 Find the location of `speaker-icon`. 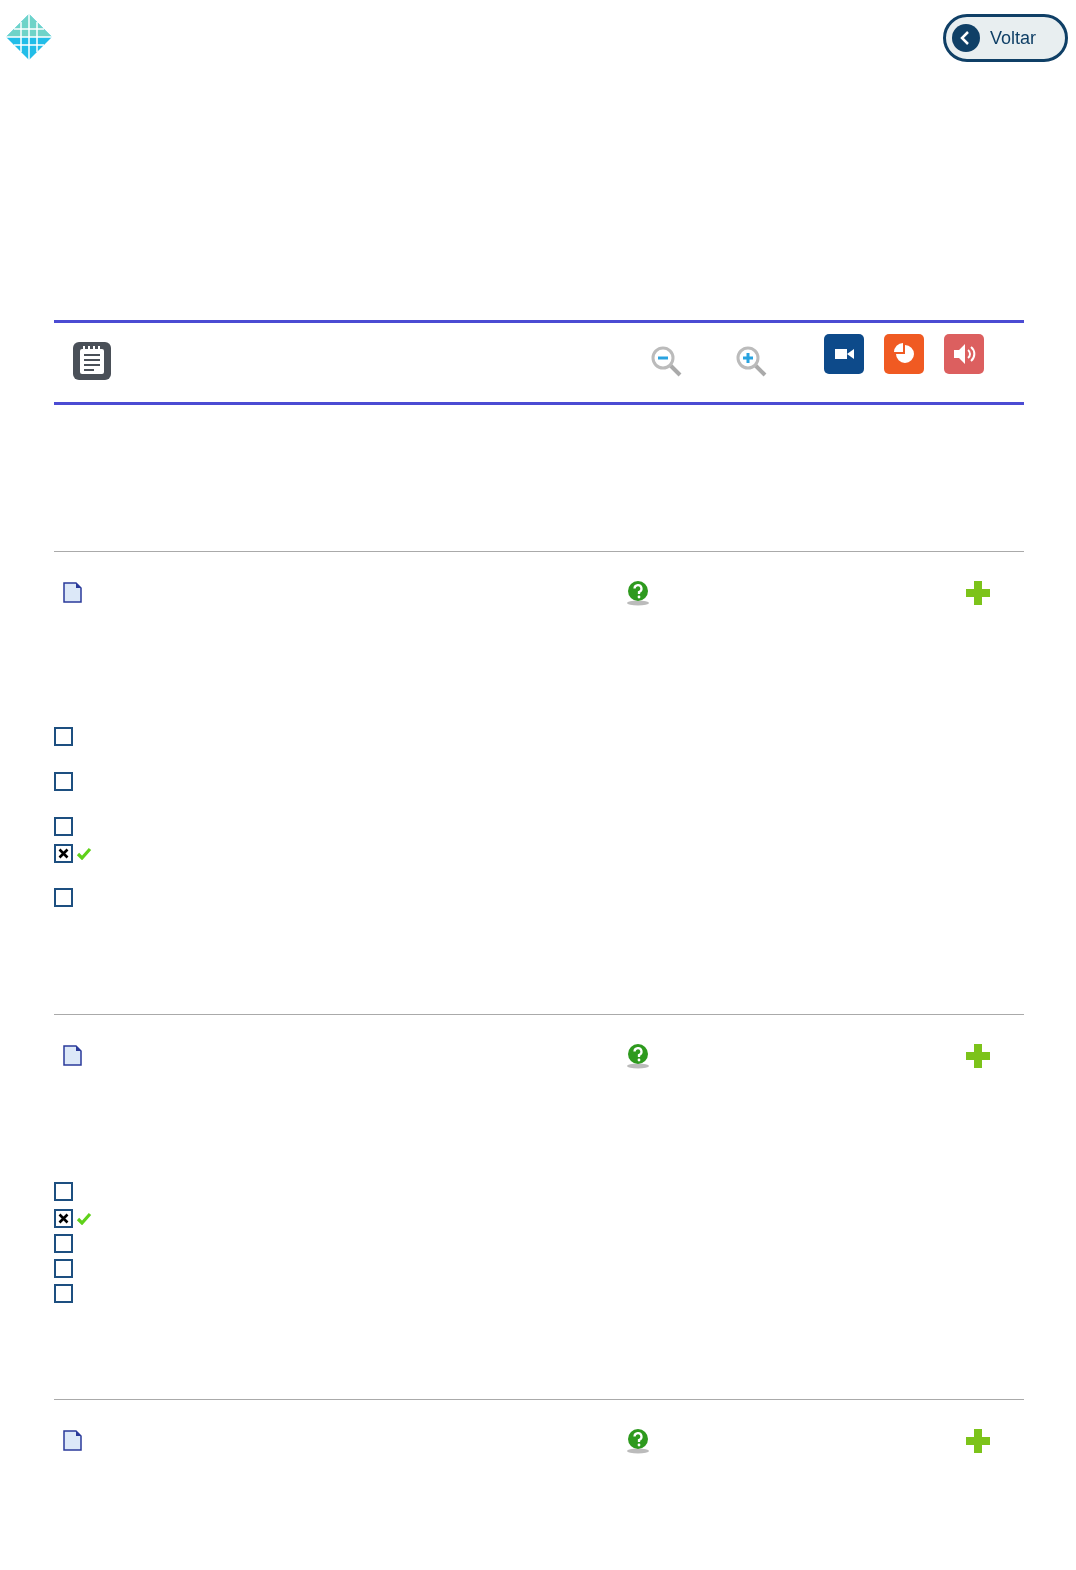

speaker-icon is located at coordinates (964, 354).